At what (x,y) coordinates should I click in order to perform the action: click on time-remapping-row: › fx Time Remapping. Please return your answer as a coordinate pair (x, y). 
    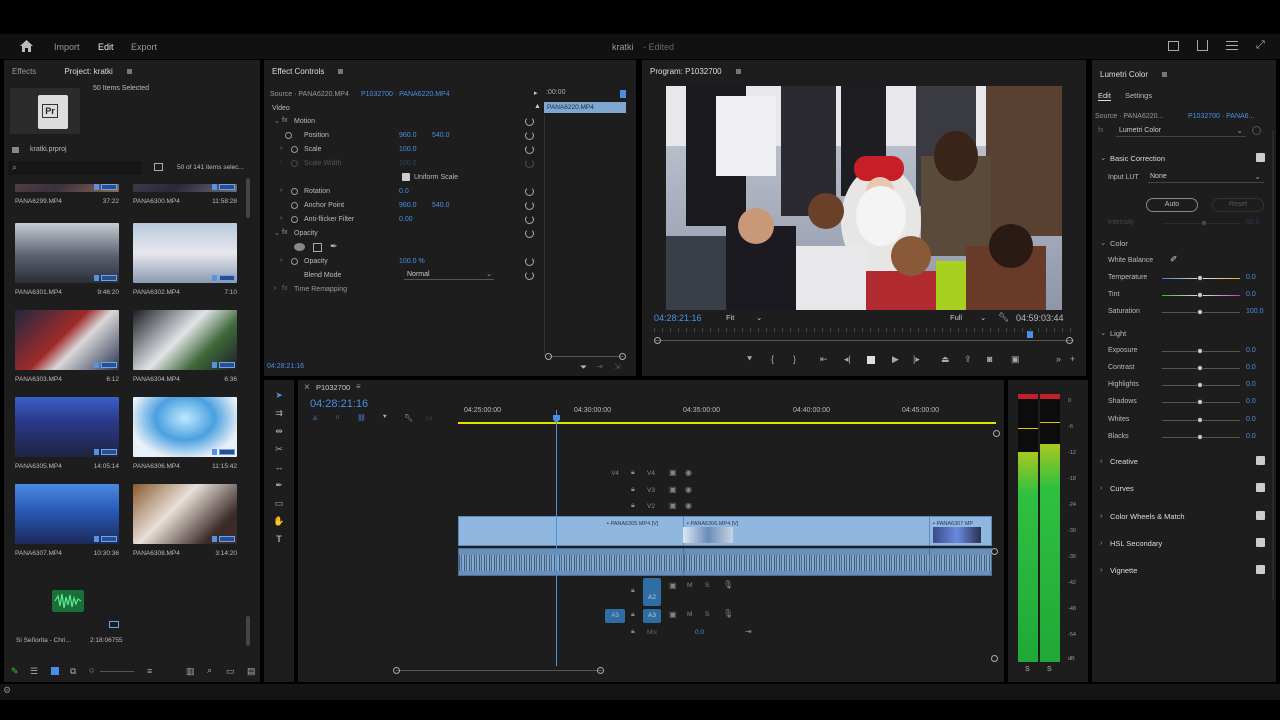
    Looking at the image, I should click on (399, 289).